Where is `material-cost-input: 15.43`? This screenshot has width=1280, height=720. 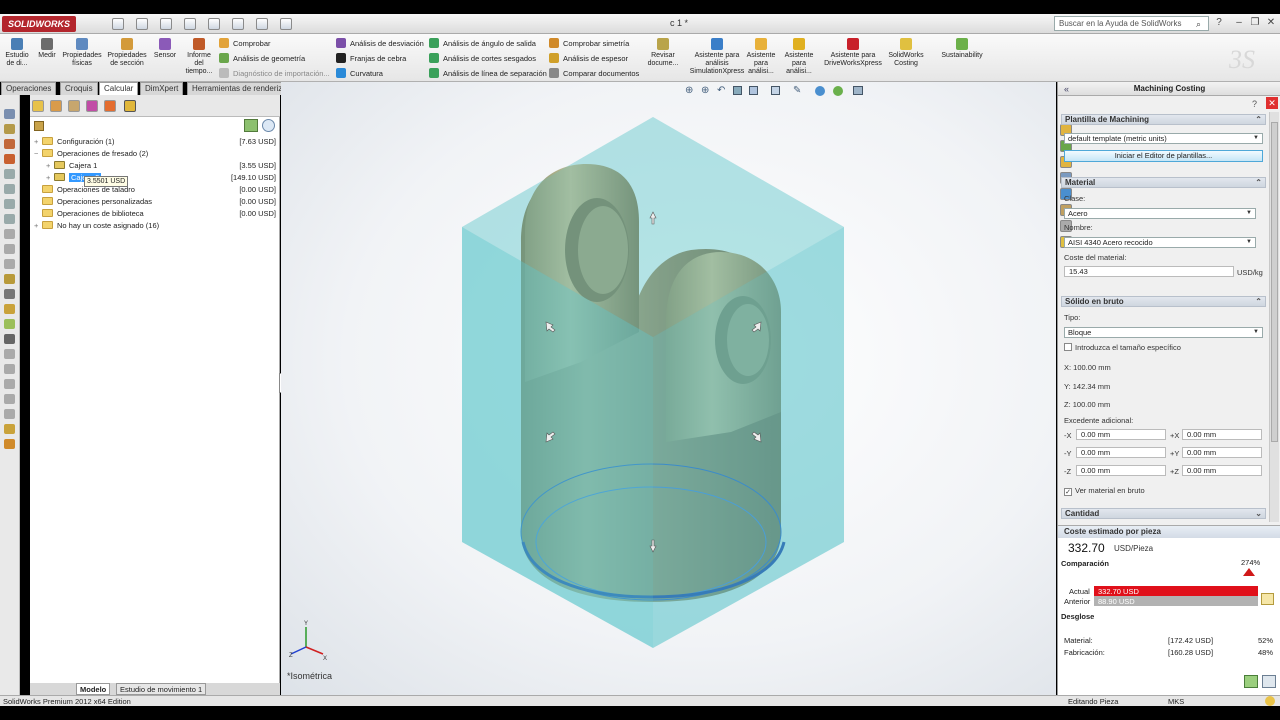 material-cost-input: 15.43 is located at coordinates (1149, 271).